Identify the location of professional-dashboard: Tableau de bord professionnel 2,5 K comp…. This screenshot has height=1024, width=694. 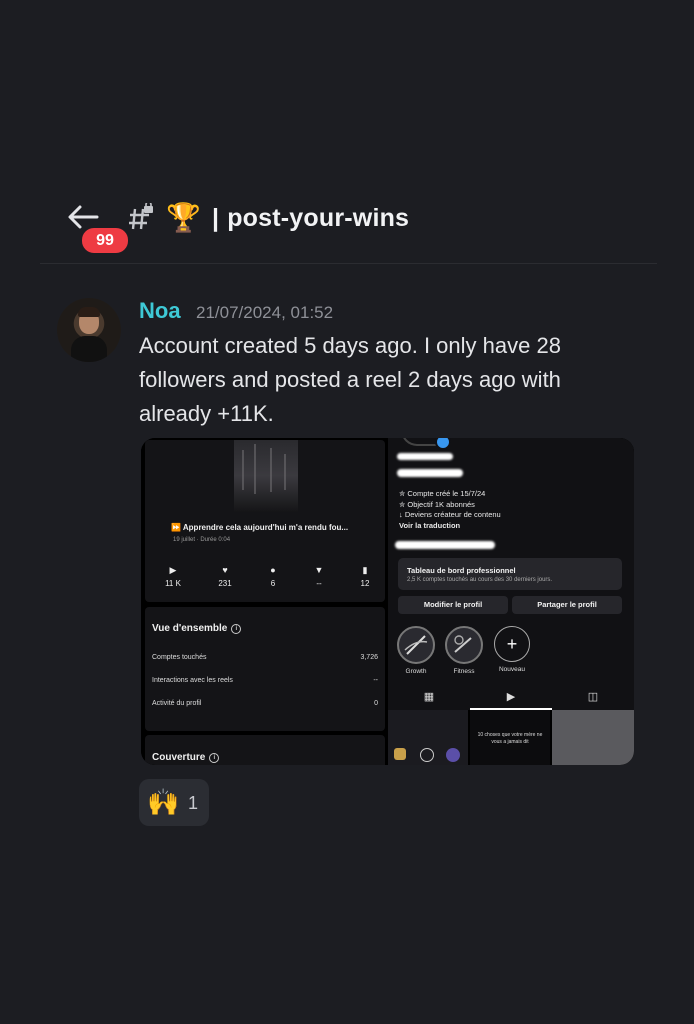
(510, 574).